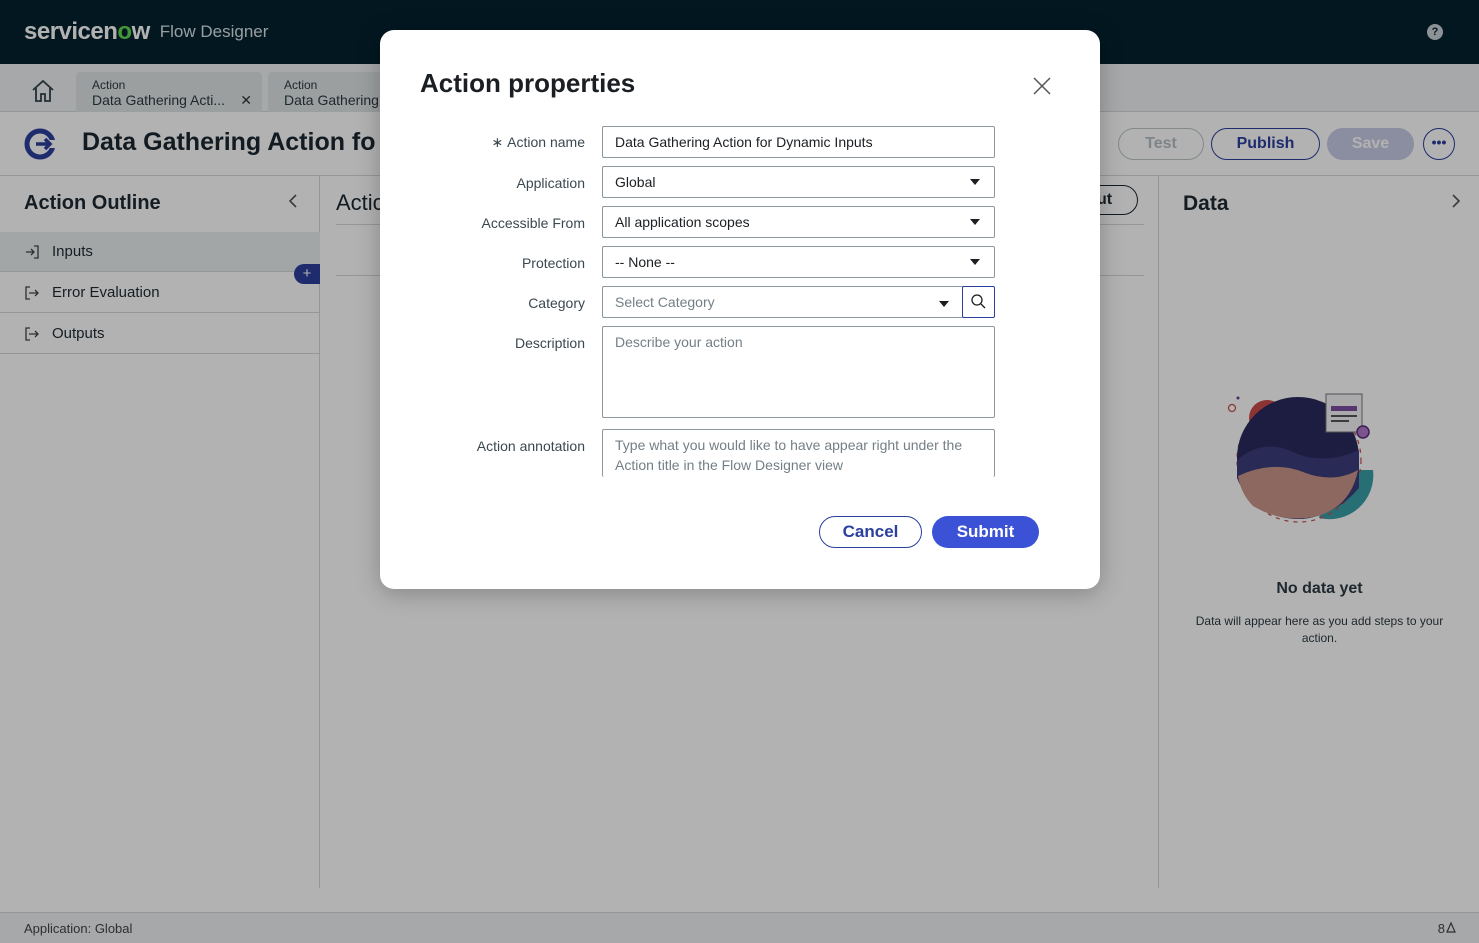  What do you see at coordinates (985, 532) in the screenshot?
I see `submit-button: Submit` at bounding box center [985, 532].